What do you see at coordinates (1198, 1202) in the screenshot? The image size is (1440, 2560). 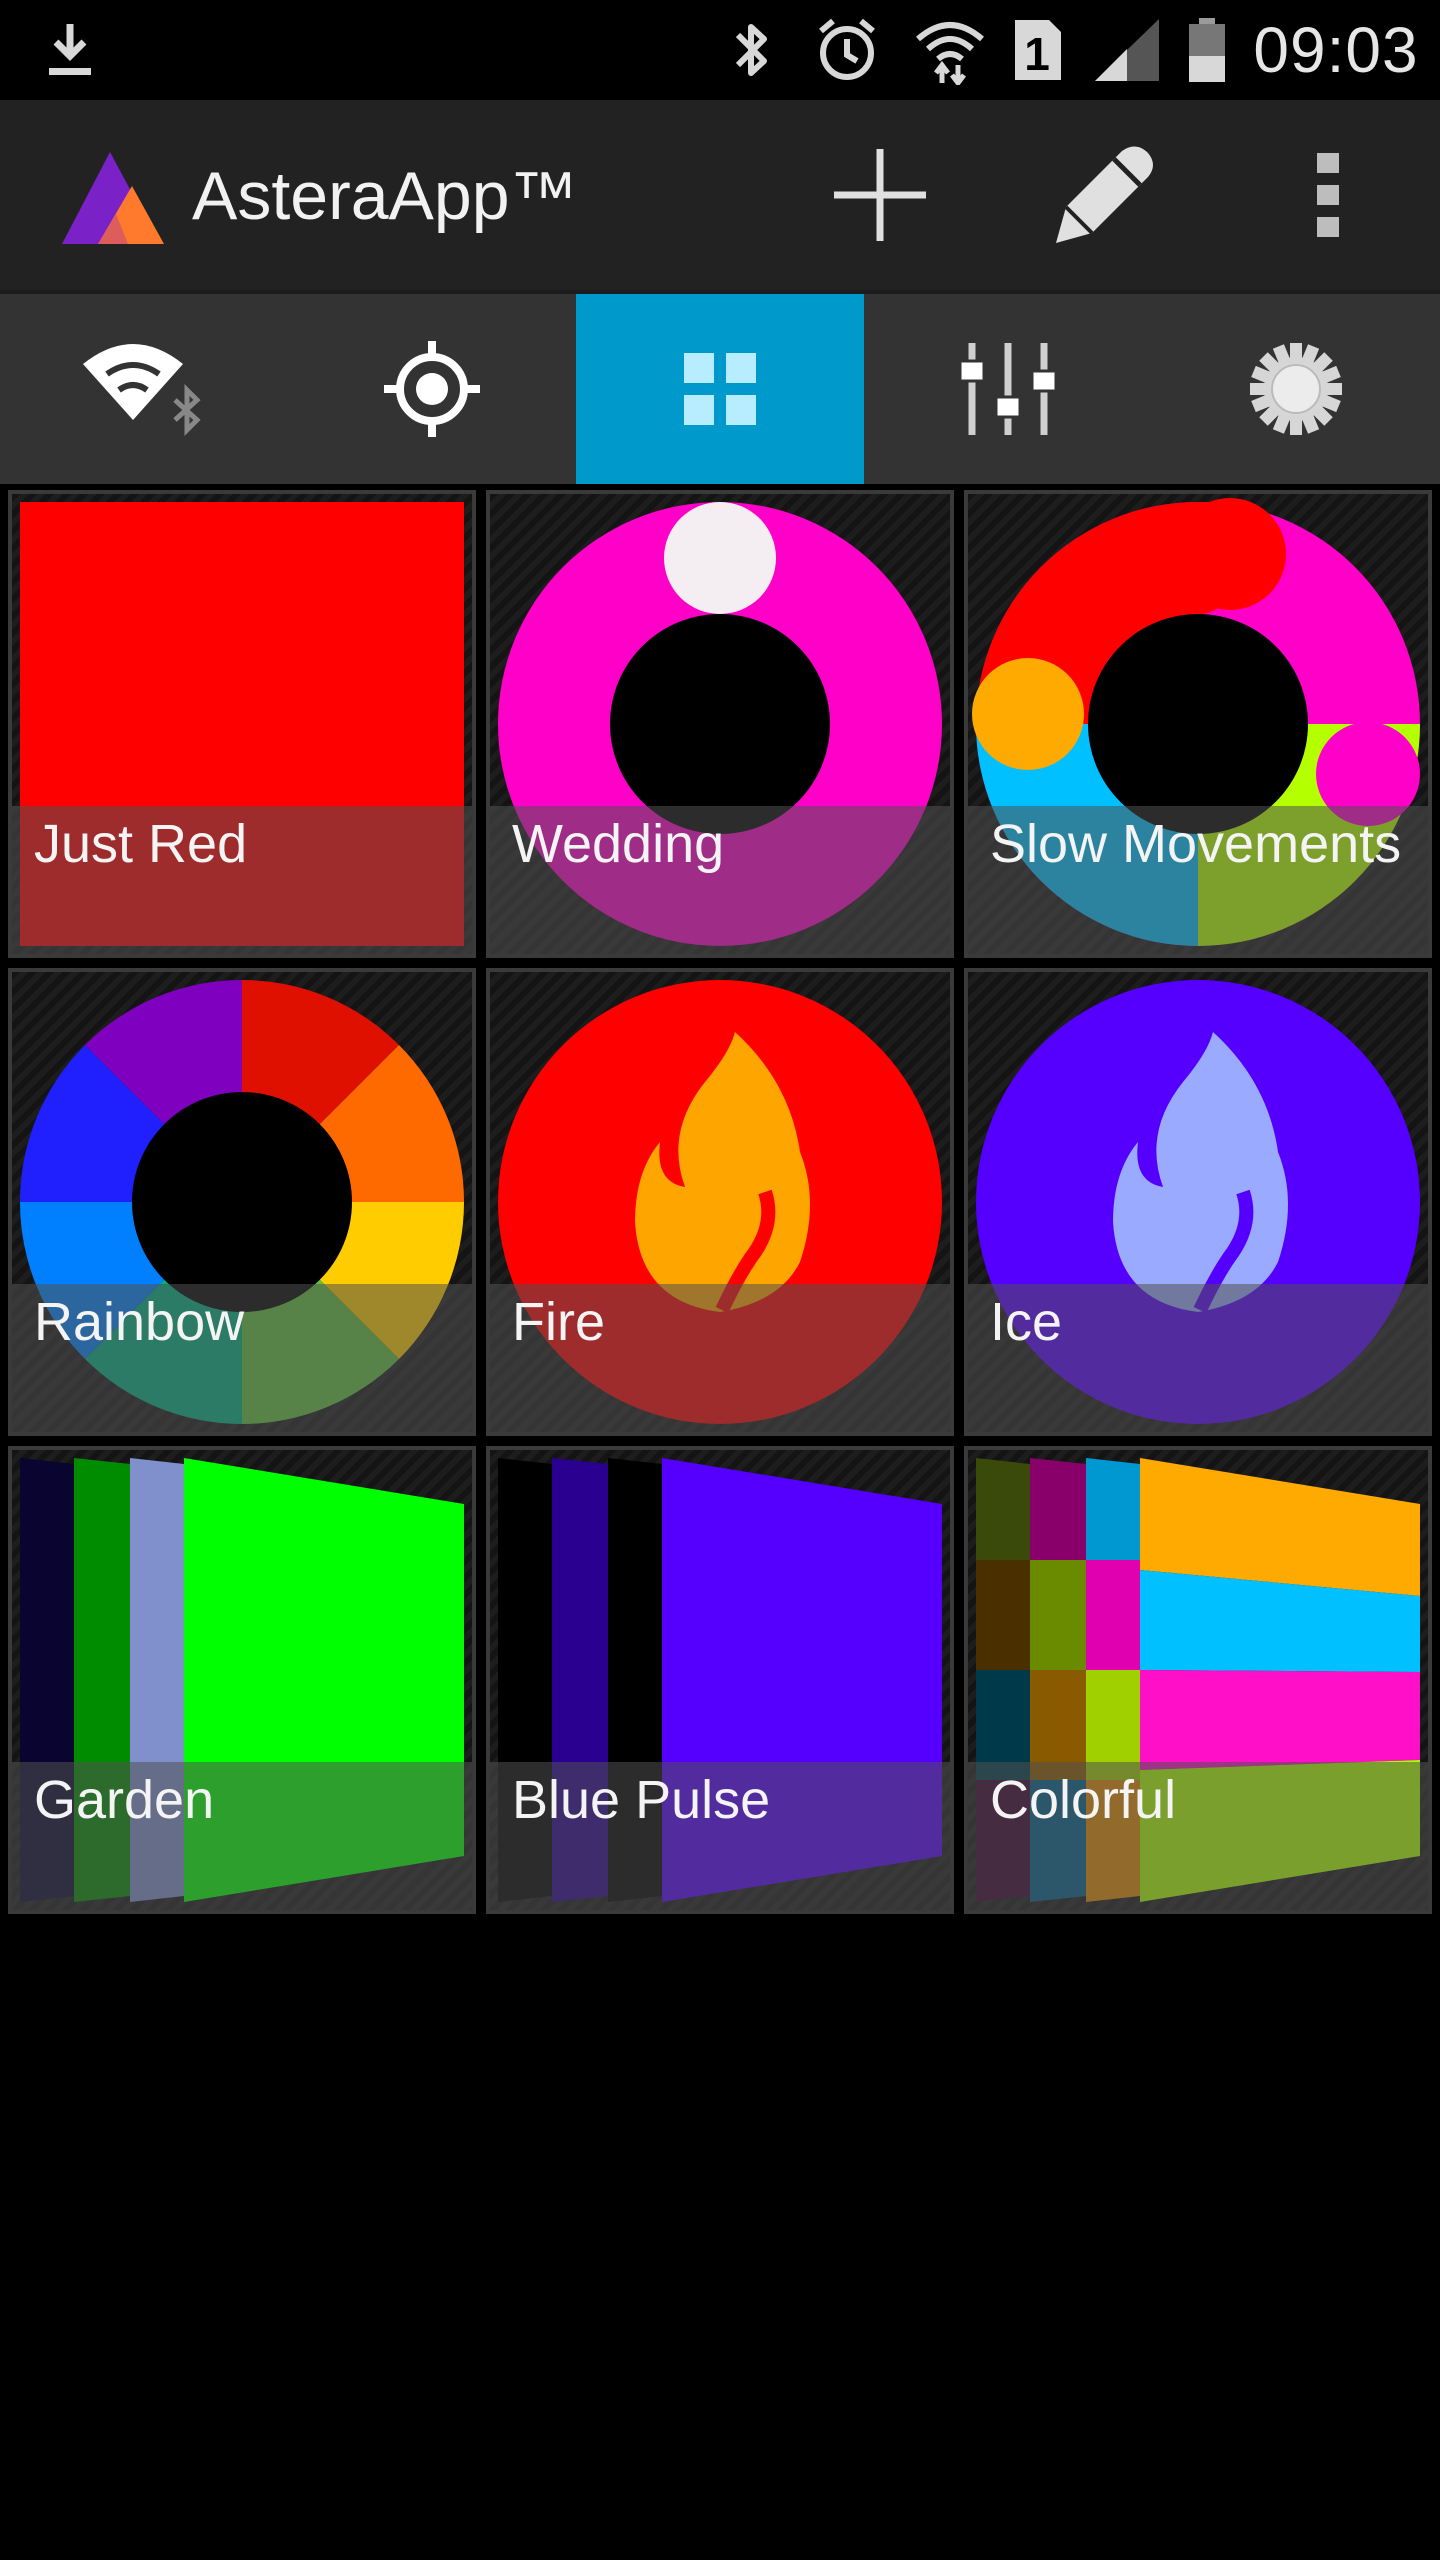 I see `preset-tile-ice: Ice` at bounding box center [1198, 1202].